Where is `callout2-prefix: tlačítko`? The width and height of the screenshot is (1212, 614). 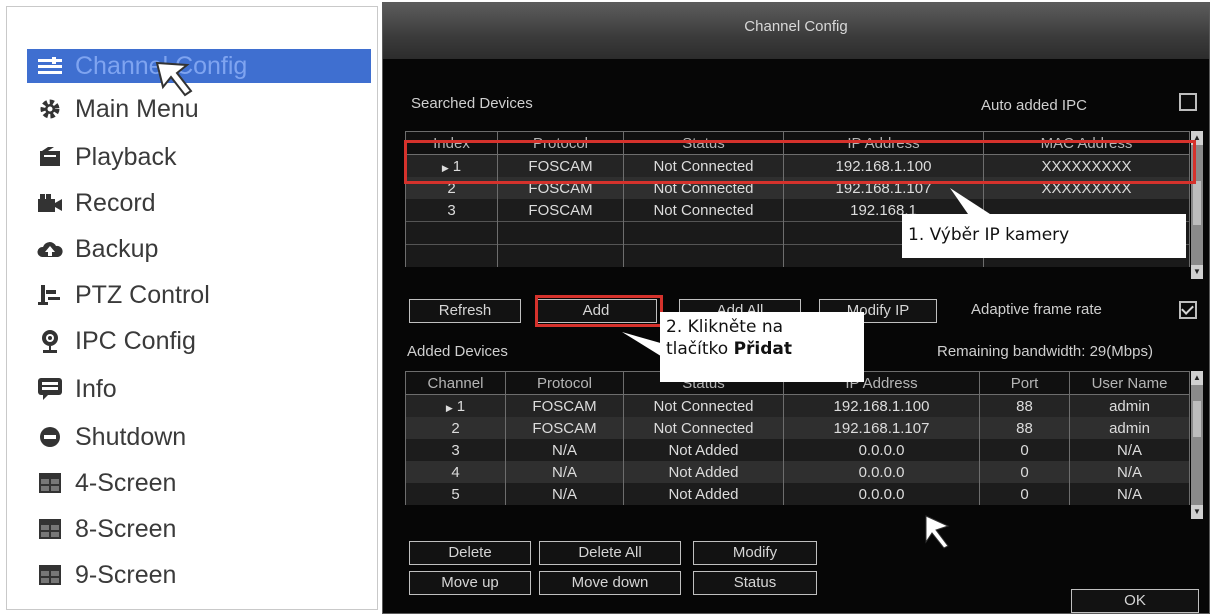 callout2-prefix: tlačítko is located at coordinates (700, 349).